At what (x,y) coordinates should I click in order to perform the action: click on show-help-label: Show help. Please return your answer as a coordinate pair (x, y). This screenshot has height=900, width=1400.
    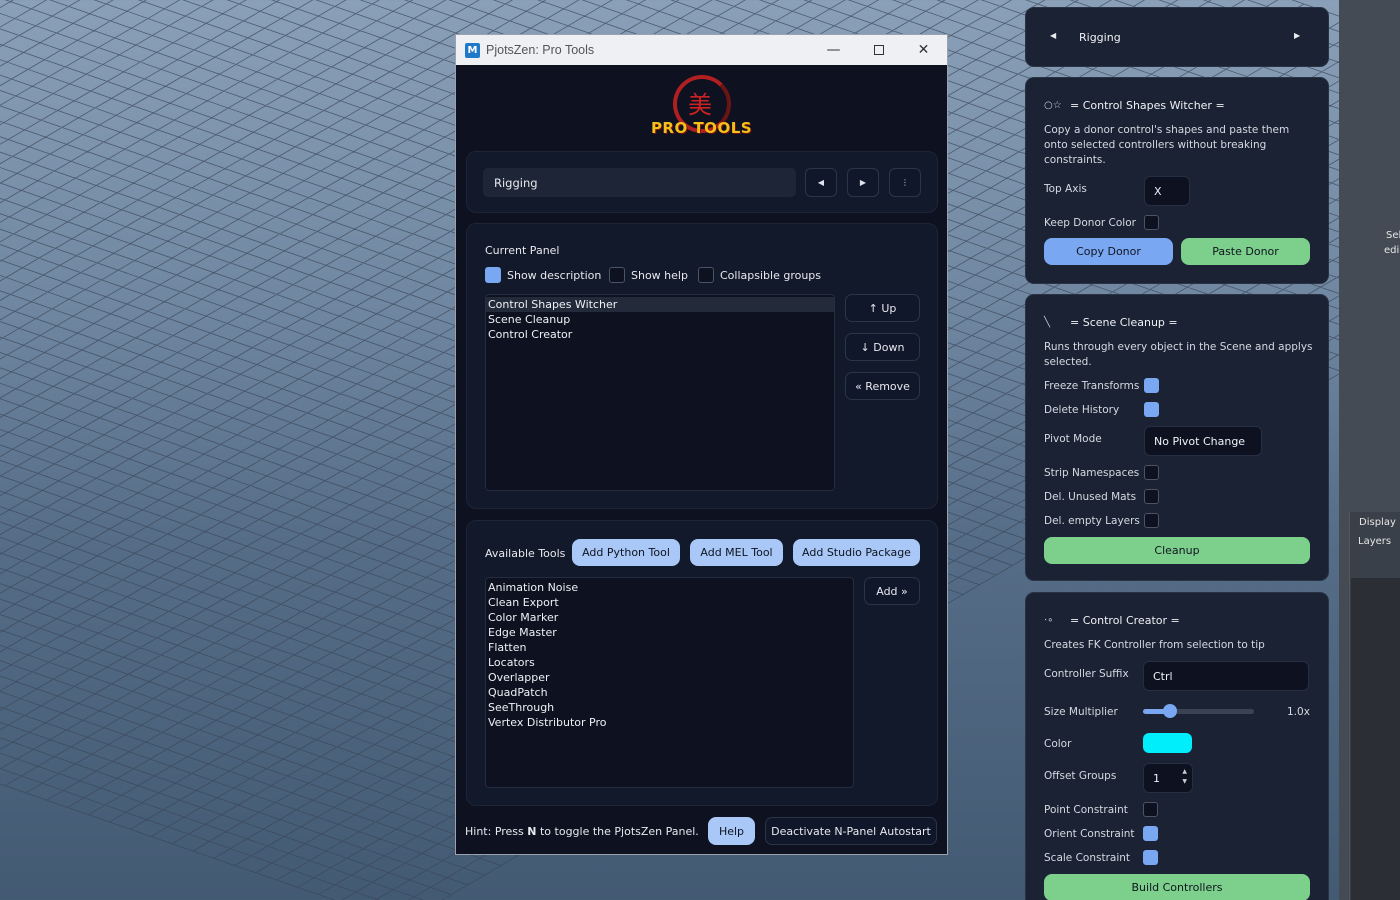
    Looking at the image, I should click on (659, 275).